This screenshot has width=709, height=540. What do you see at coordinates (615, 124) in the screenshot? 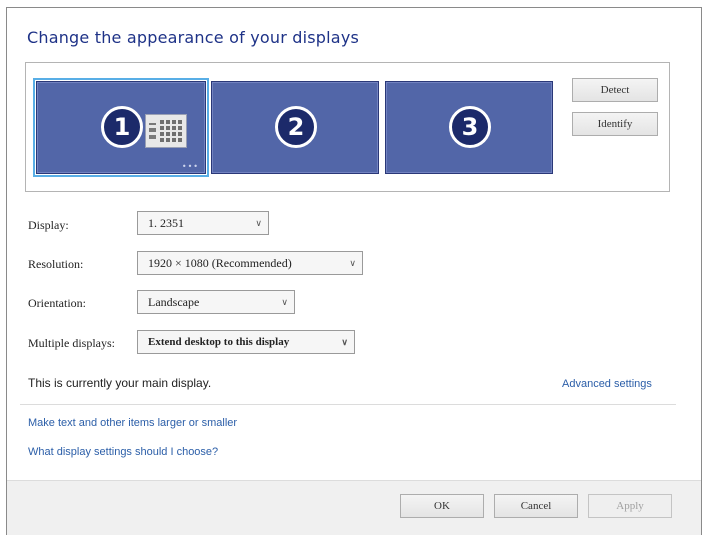
I see `identify-button: Identify` at bounding box center [615, 124].